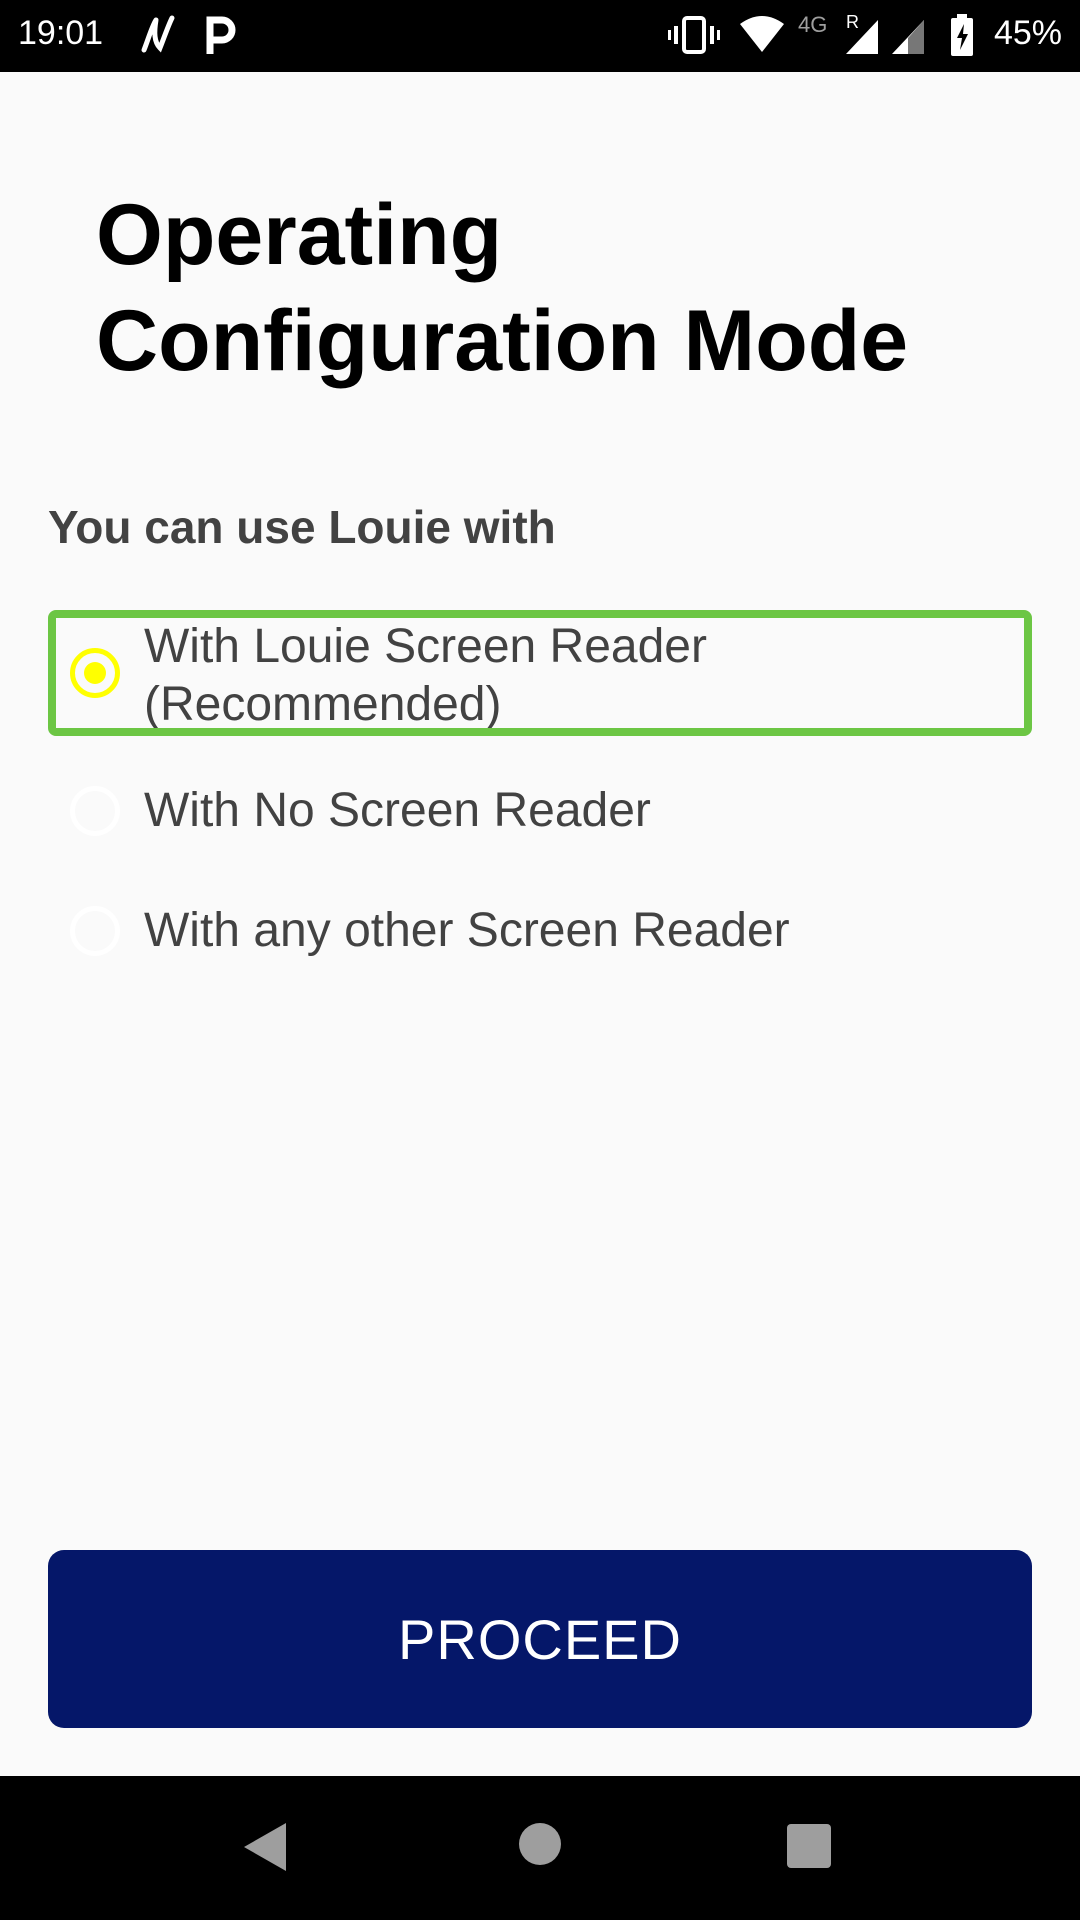 The height and width of the screenshot is (1920, 1080). What do you see at coordinates (694, 35) in the screenshot?
I see `vibrate-icon` at bounding box center [694, 35].